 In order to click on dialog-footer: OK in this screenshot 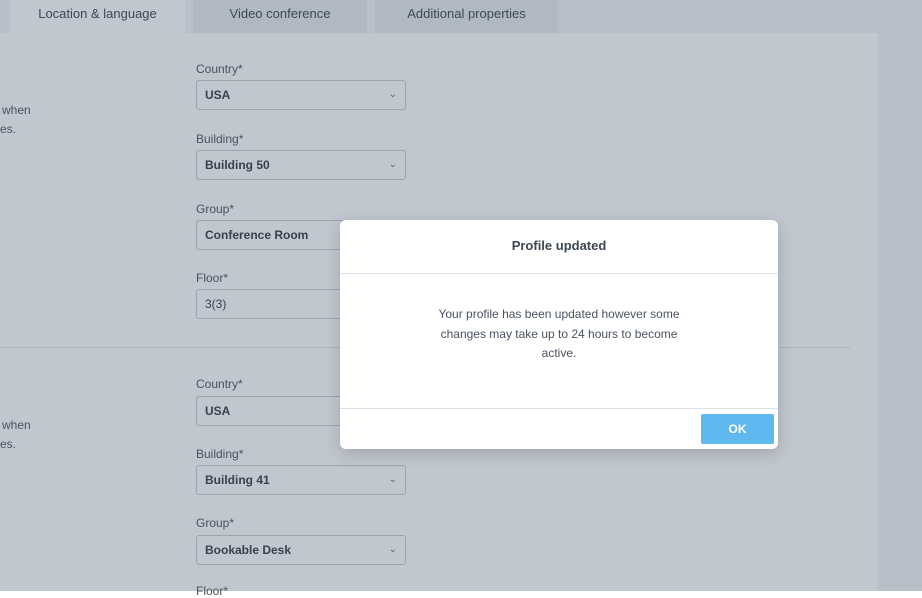, I will do `click(559, 429)`.